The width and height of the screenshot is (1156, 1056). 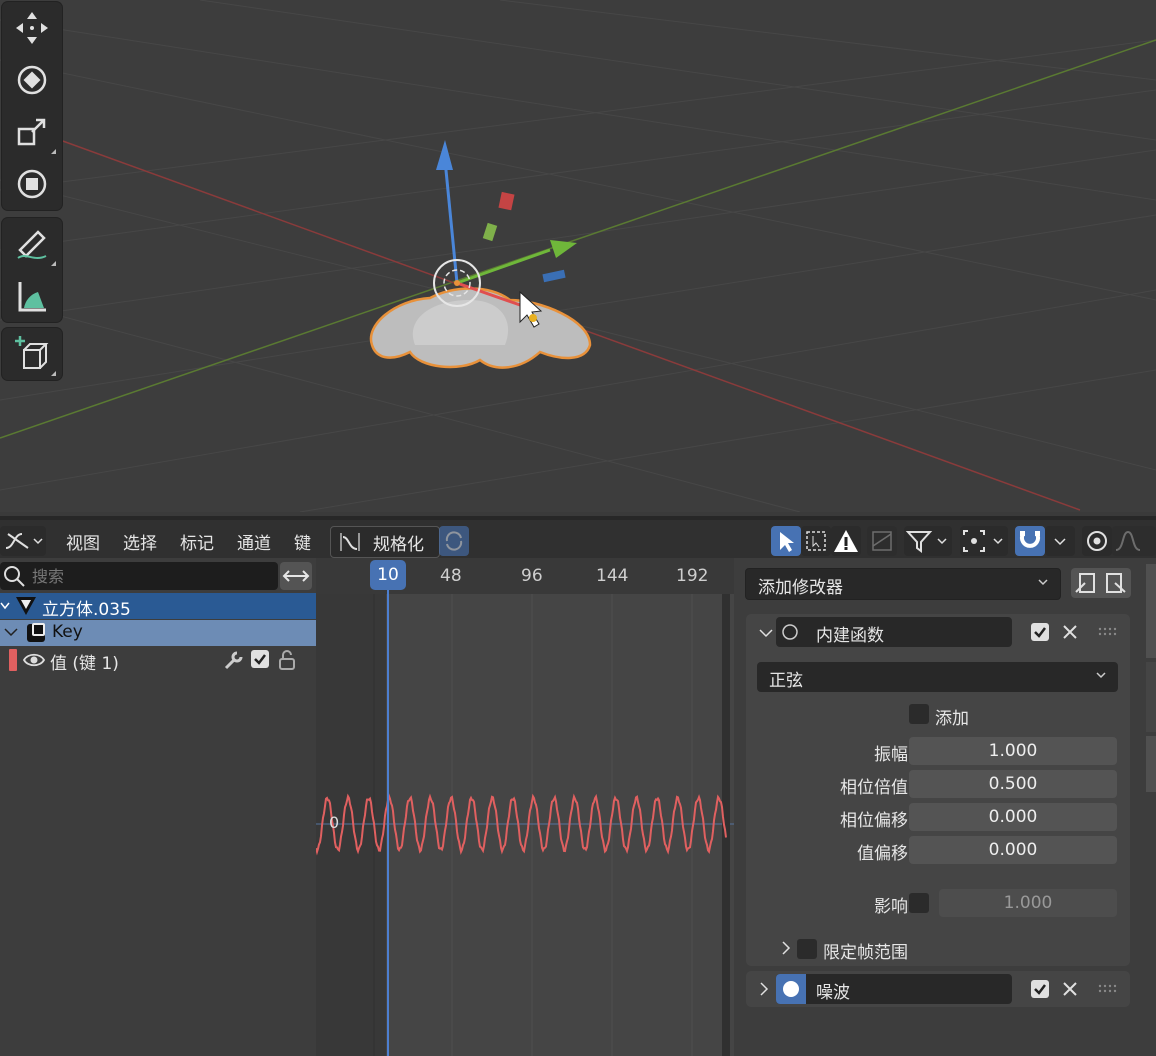 What do you see at coordinates (86, 610) in the screenshot?
I see `object-name: 立方体.035` at bounding box center [86, 610].